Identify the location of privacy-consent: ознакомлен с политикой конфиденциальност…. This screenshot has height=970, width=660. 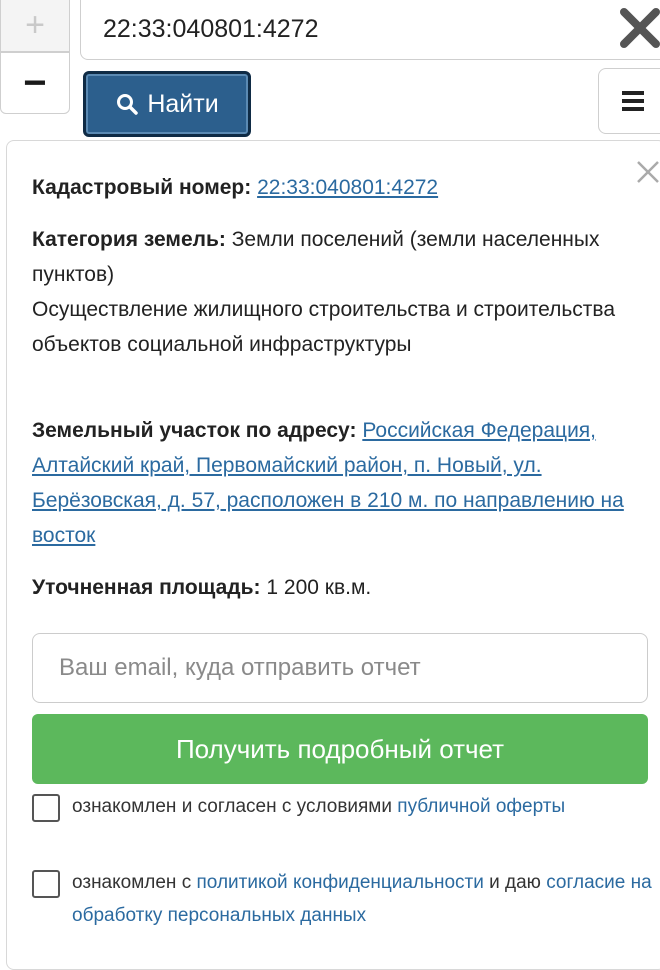
(342, 899).